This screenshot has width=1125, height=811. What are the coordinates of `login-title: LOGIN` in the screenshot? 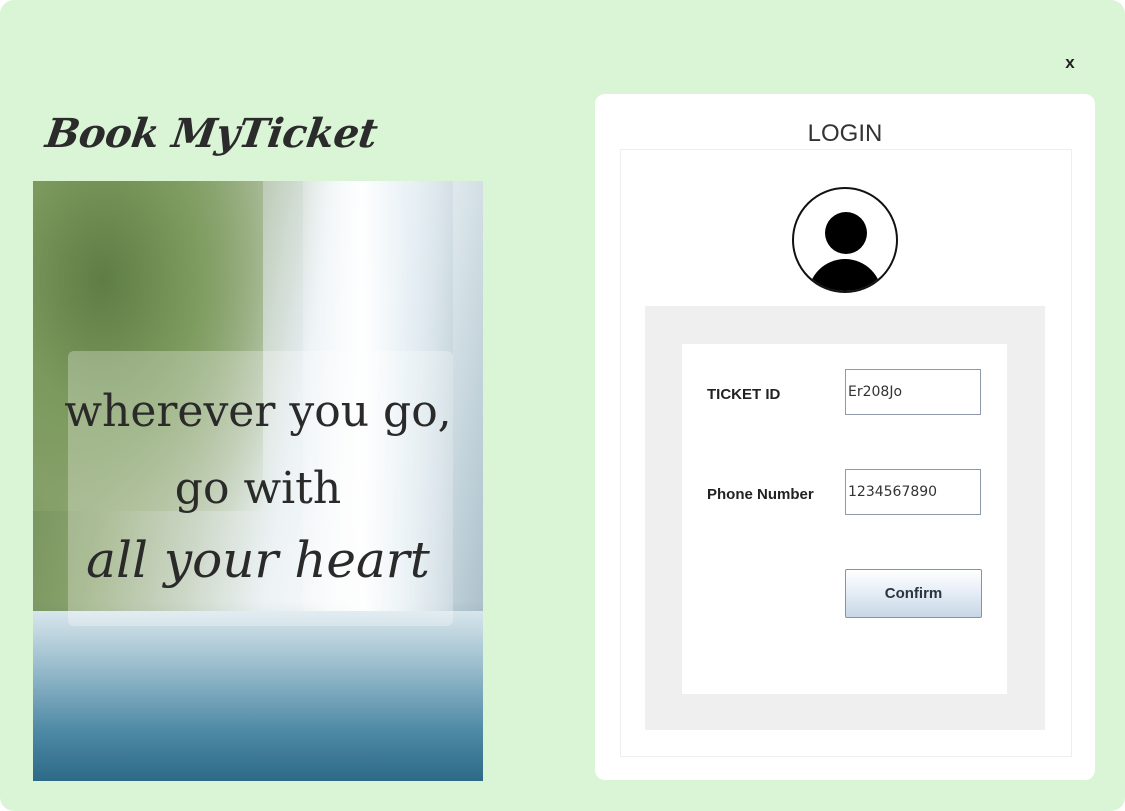 It's located at (845, 133).